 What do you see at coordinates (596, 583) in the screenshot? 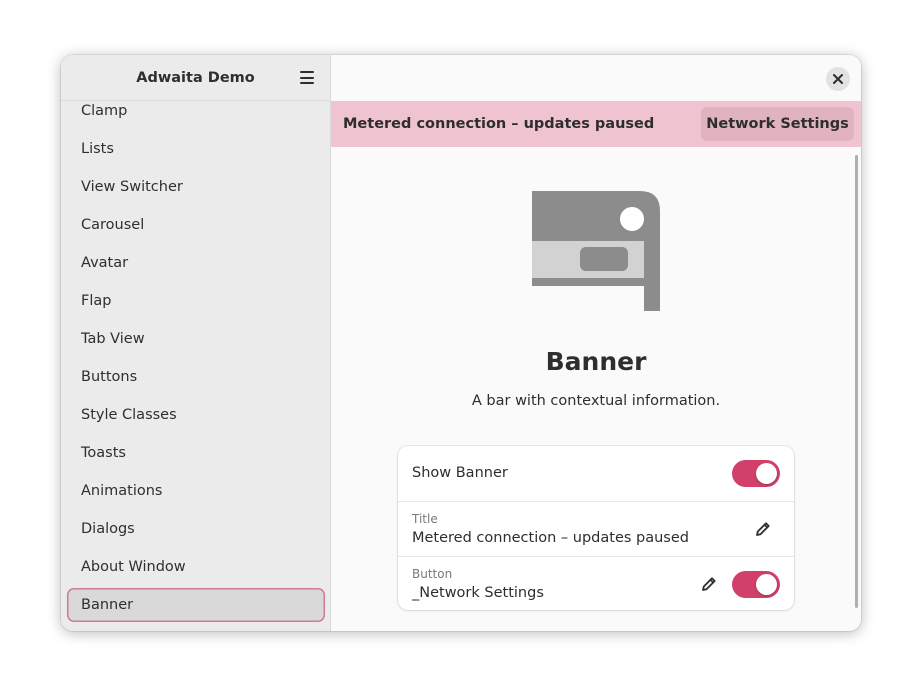
I see `button-row: Button _Network Settings` at bounding box center [596, 583].